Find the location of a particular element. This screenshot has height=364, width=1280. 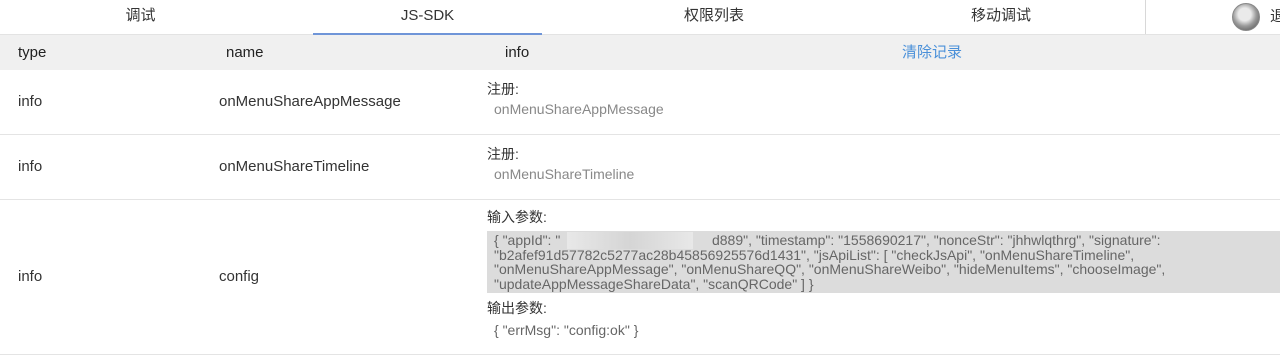

output-params-value: { "errMsg": "config:ok" } is located at coordinates (566, 330).